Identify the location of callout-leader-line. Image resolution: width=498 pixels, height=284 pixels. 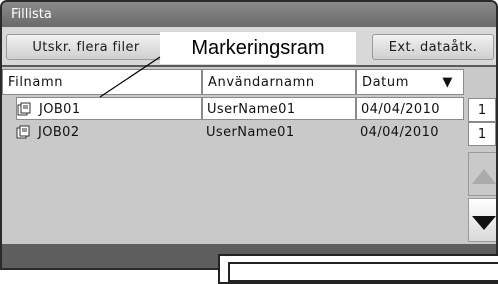
(130, 77).